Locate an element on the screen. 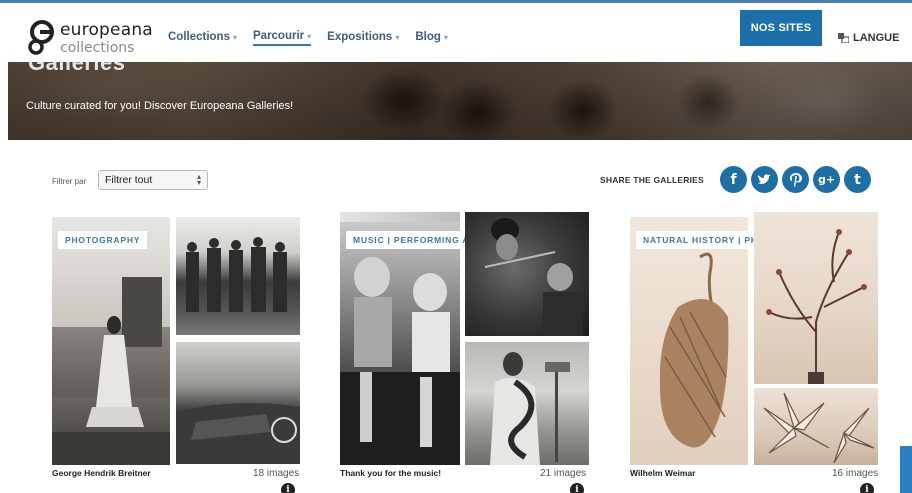 The height and width of the screenshot is (493, 912). logo-title: europeana is located at coordinates (106, 30).